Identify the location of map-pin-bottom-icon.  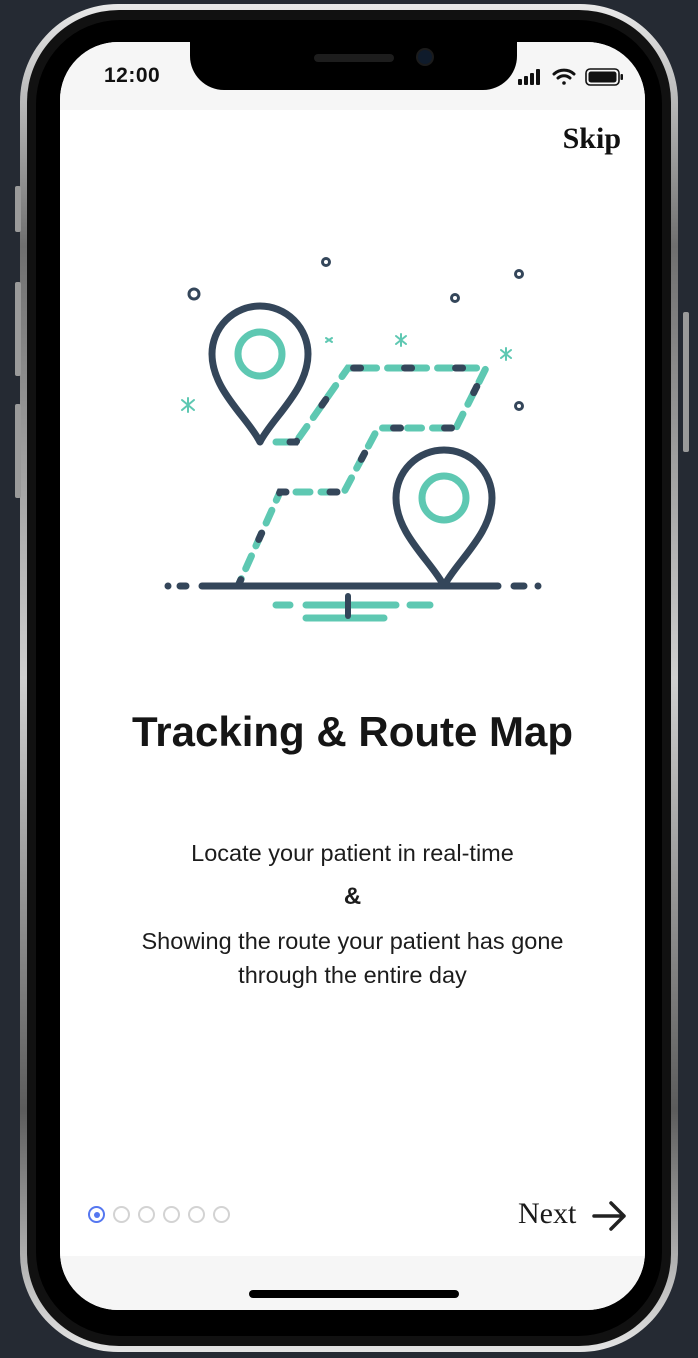
(444, 518).